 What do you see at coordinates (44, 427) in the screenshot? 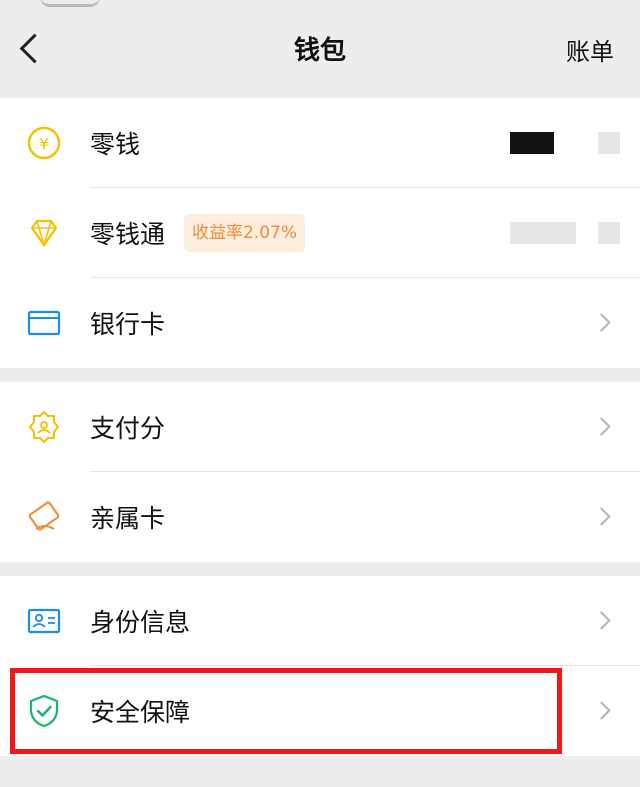
I see `pay-score-icon` at bounding box center [44, 427].